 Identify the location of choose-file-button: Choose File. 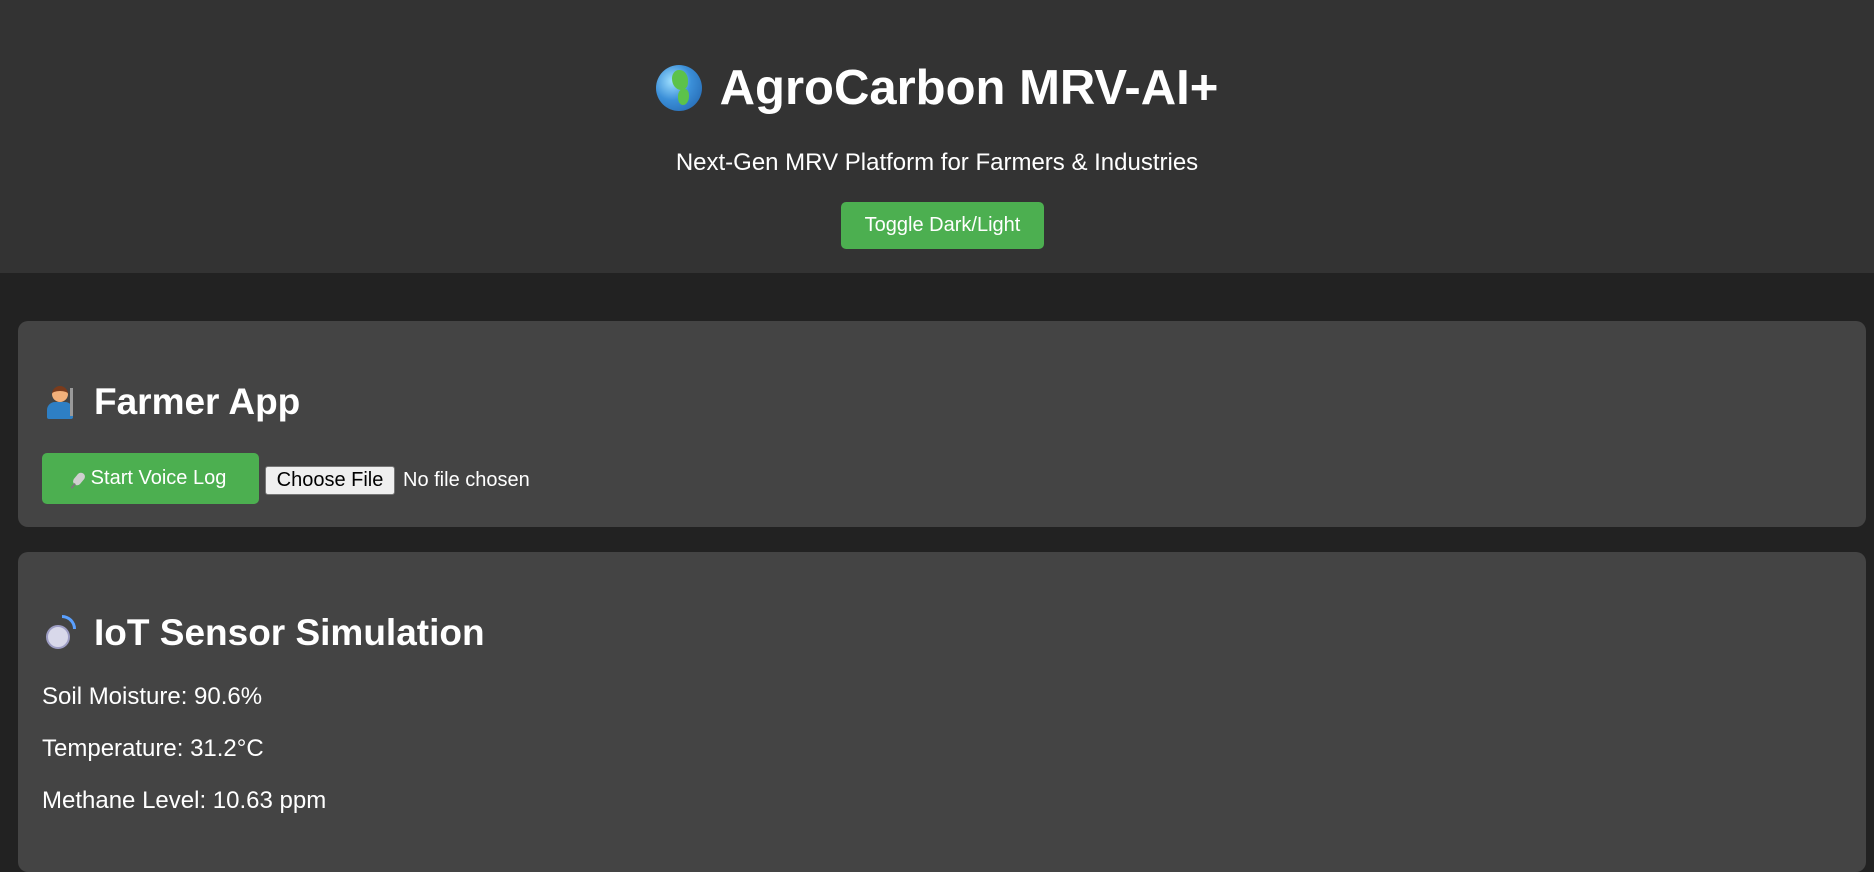
(330, 480).